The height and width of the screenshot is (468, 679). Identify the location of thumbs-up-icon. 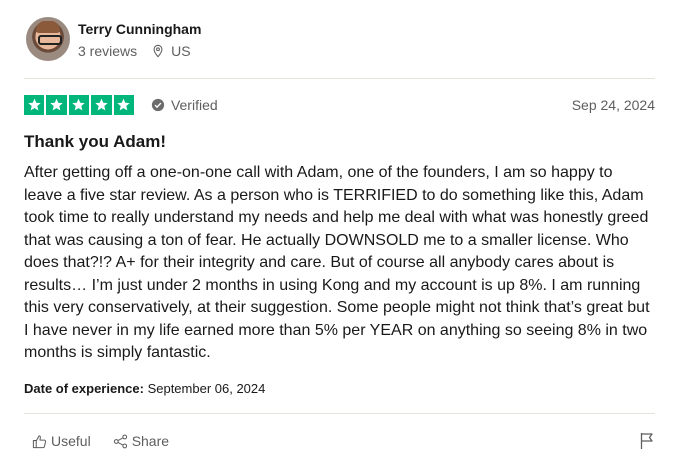
(39, 441).